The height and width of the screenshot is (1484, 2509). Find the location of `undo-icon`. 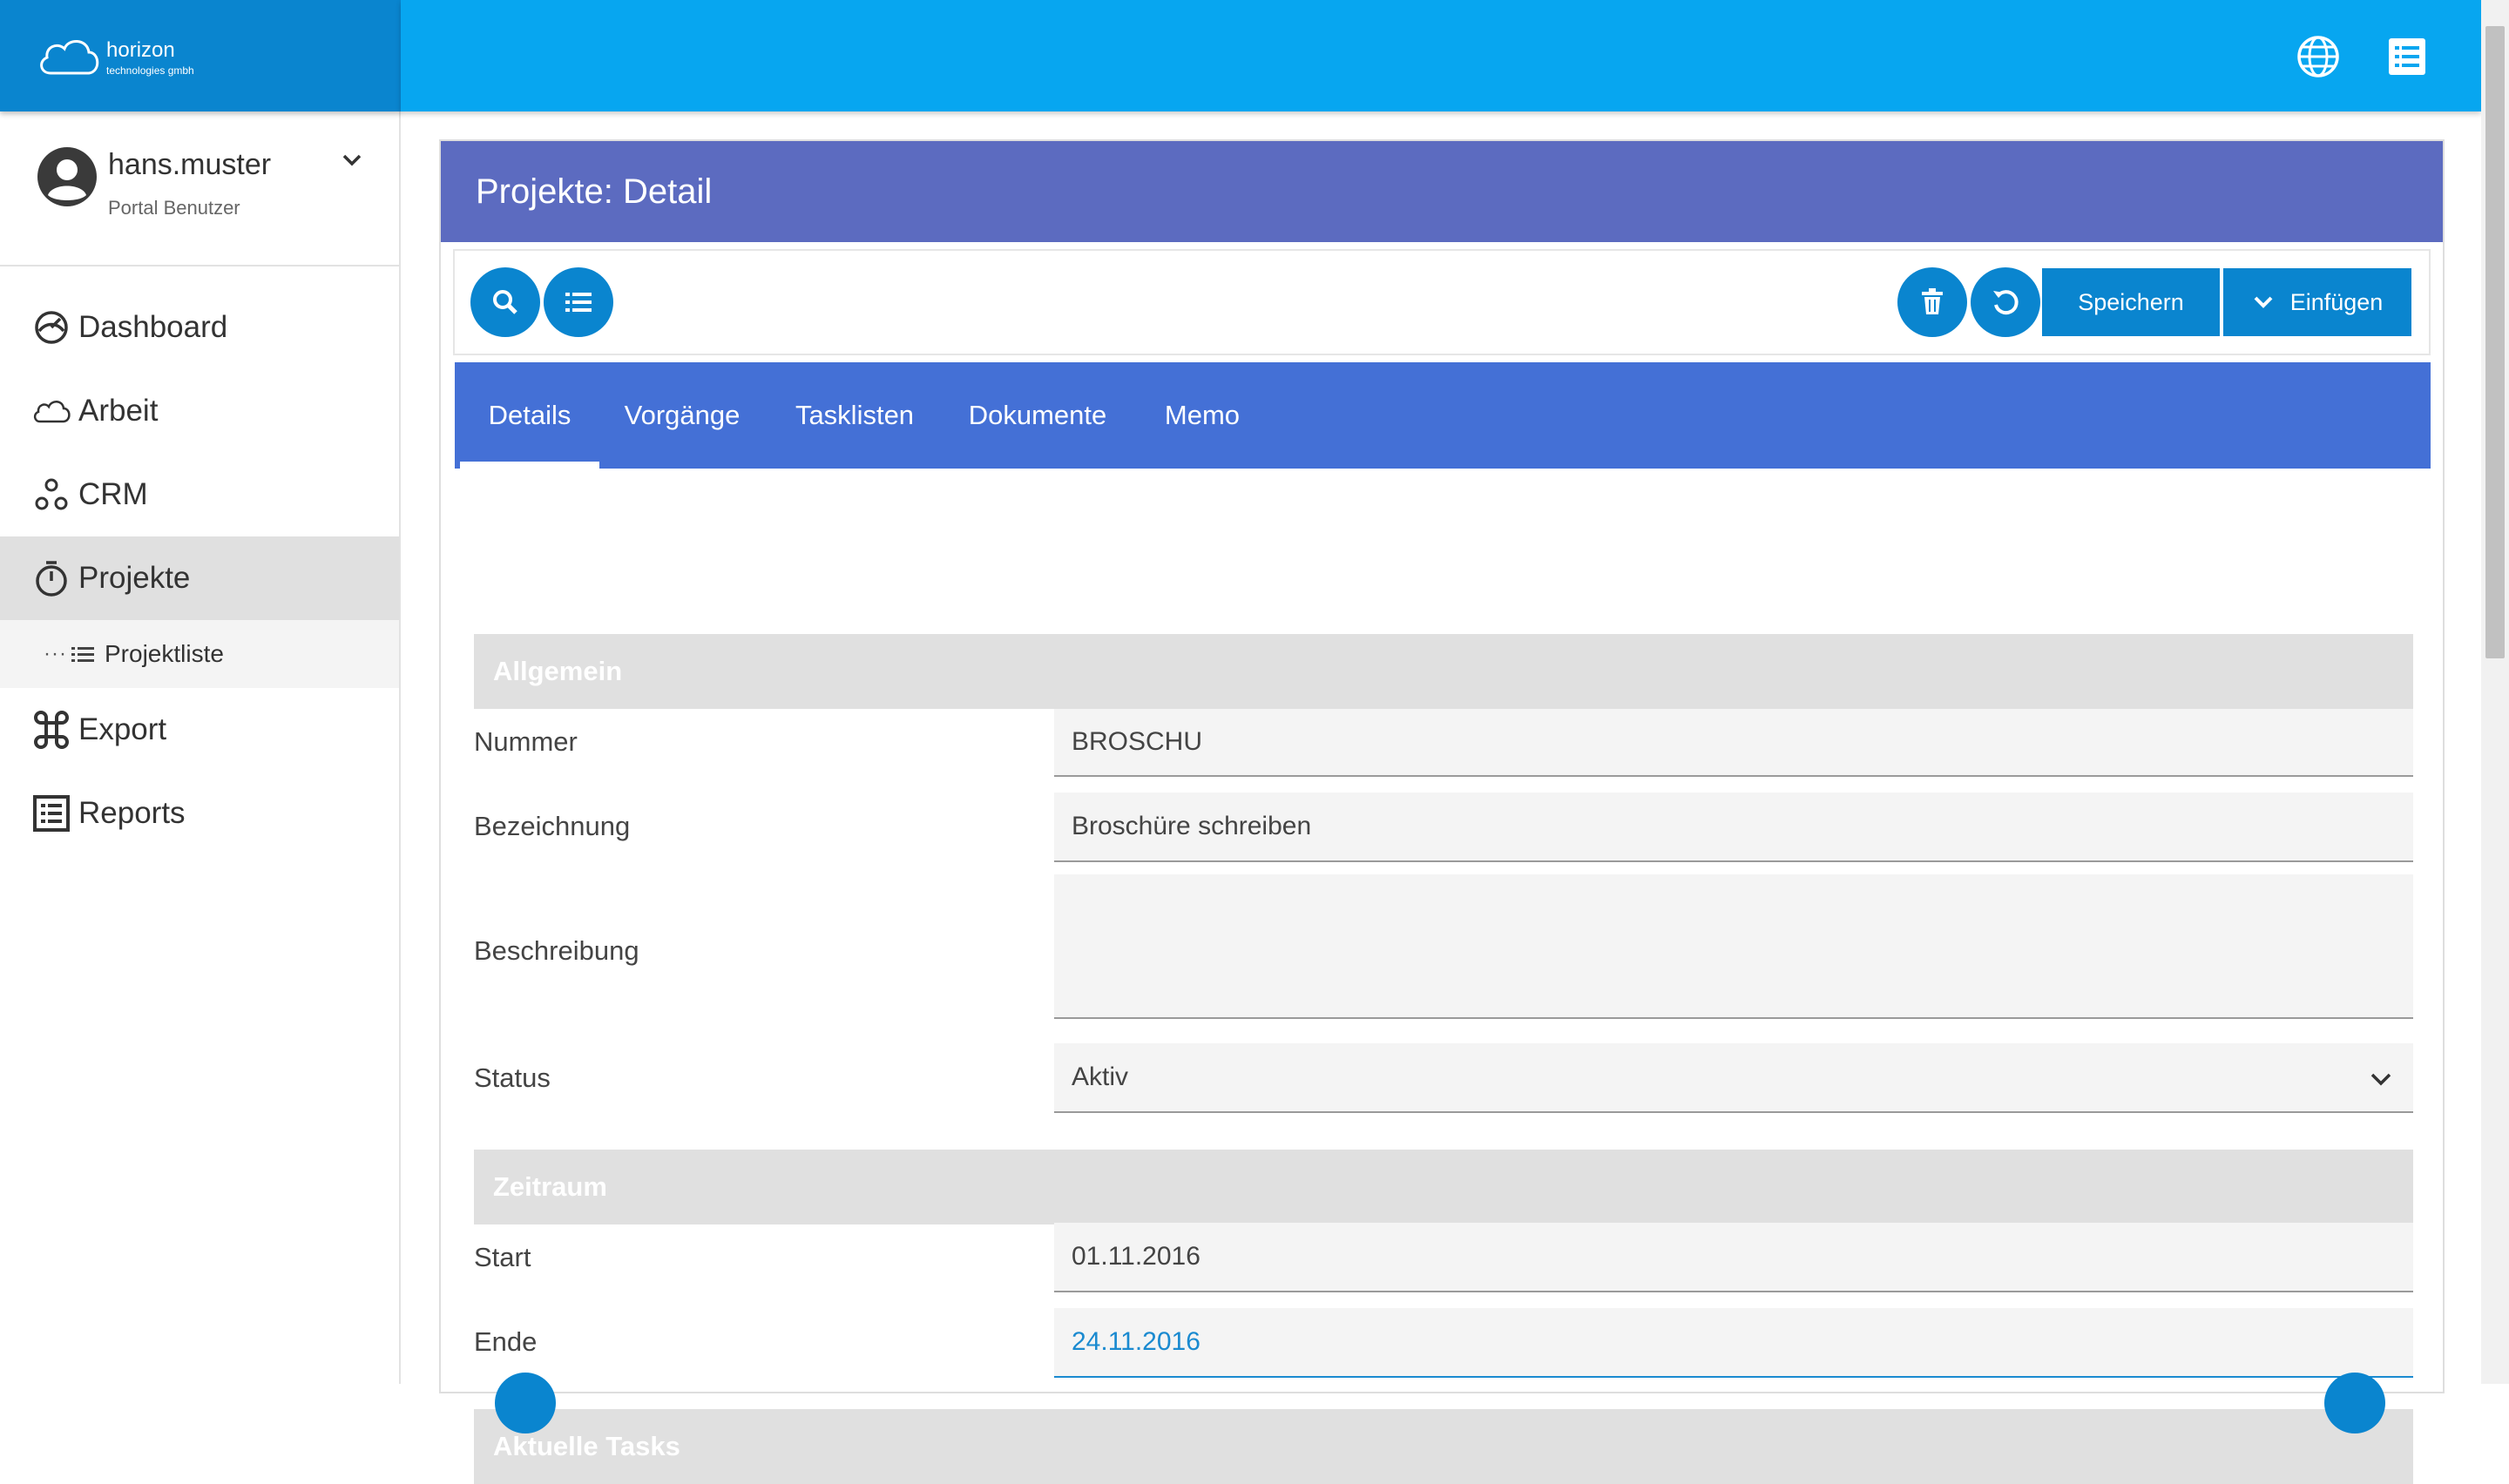

undo-icon is located at coordinates (2006, 302).